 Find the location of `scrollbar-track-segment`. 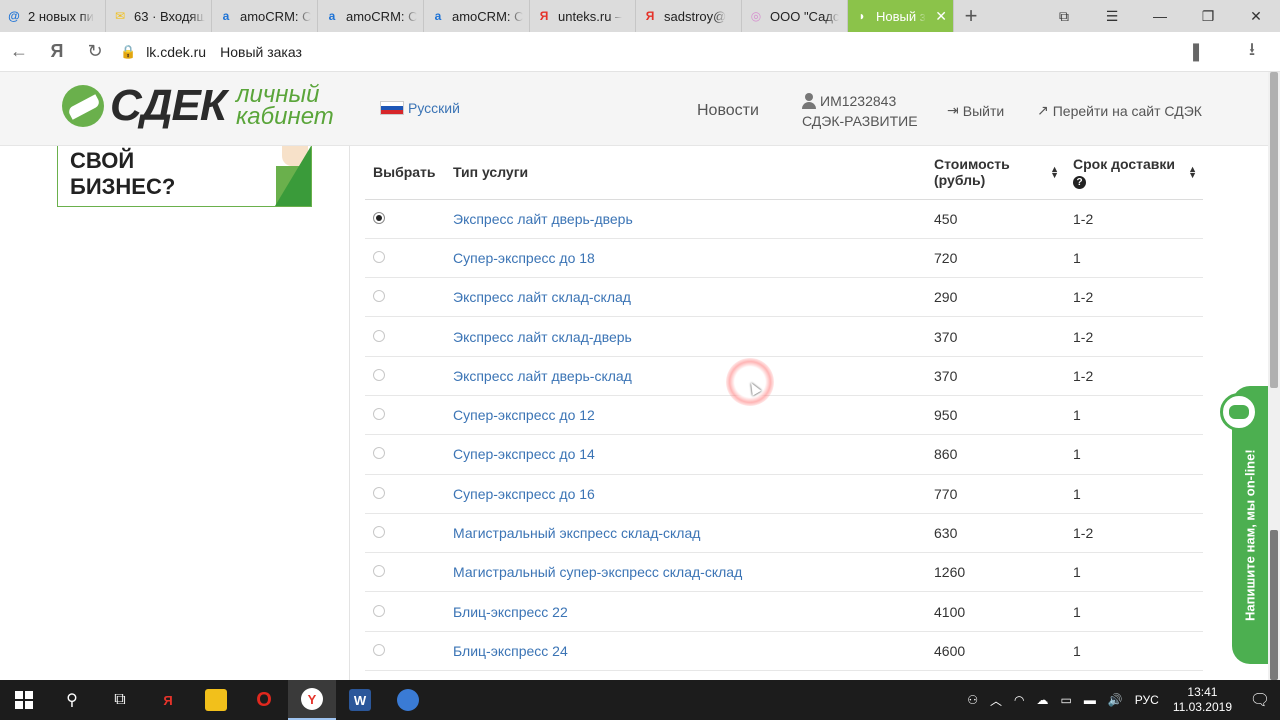

scrollbar-track-segment is located at coordinates (1274, 605).